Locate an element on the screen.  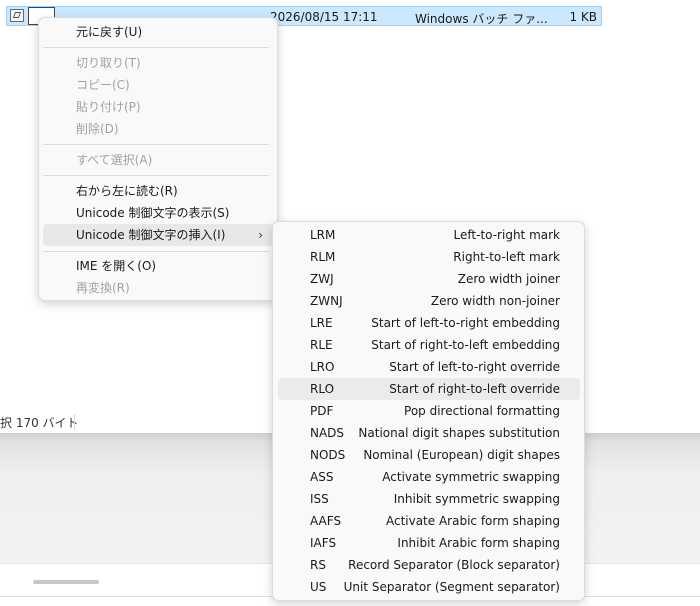
chevron-right-icon: › is located at coordinates (260, 235).